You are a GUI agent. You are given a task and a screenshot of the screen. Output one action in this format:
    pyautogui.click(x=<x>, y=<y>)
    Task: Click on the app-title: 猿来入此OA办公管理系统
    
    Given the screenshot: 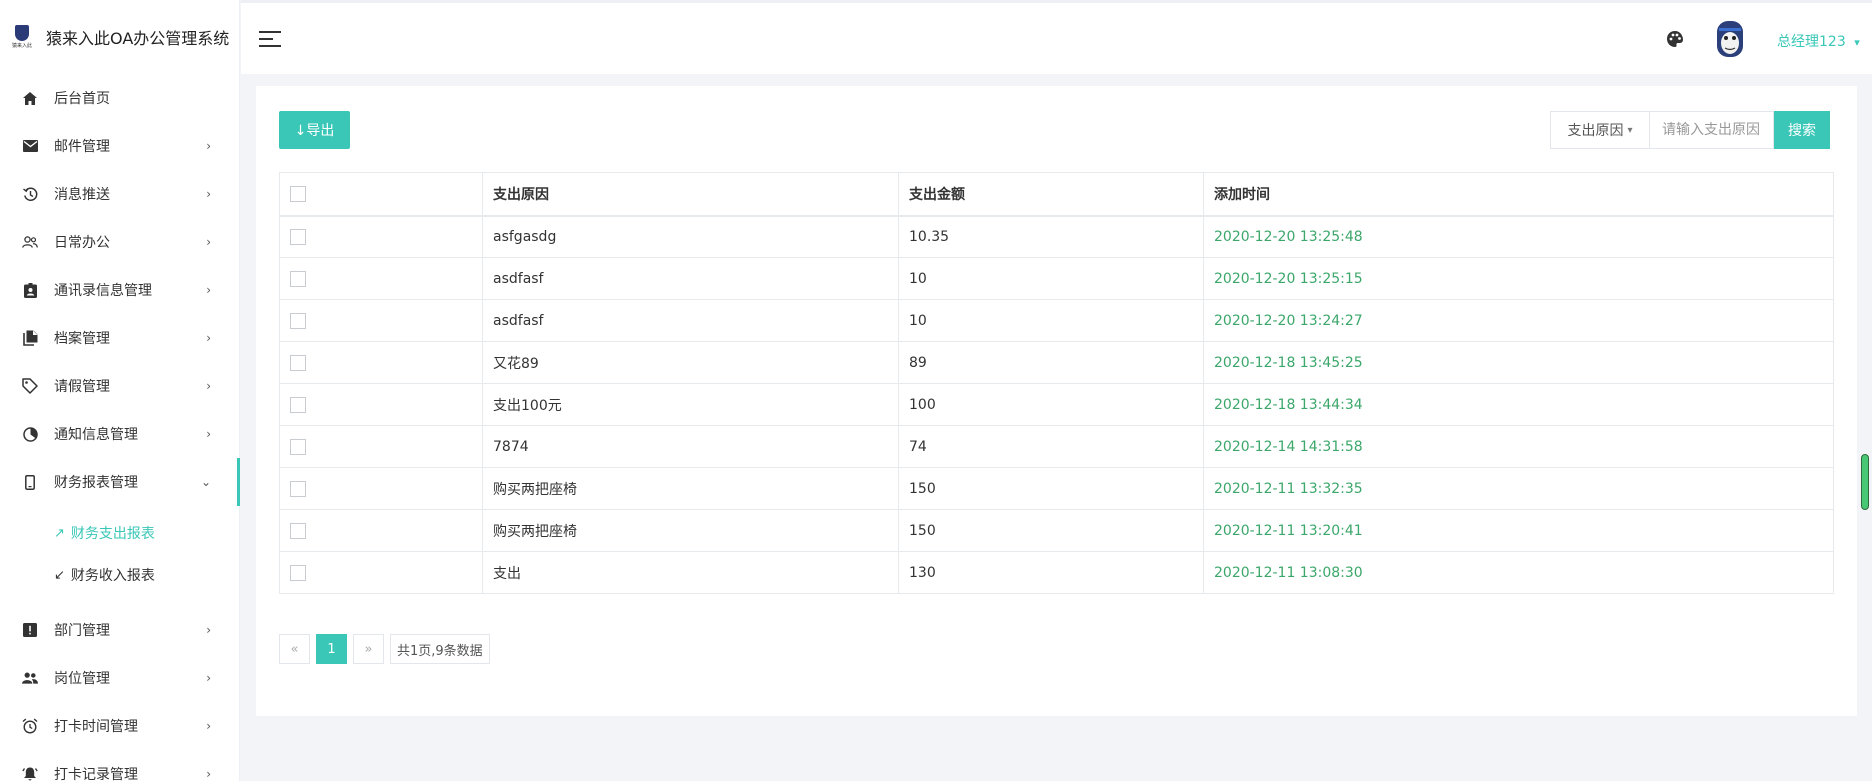 What is the action you would take?
    pyautogui.click(x=138, y=38)
    